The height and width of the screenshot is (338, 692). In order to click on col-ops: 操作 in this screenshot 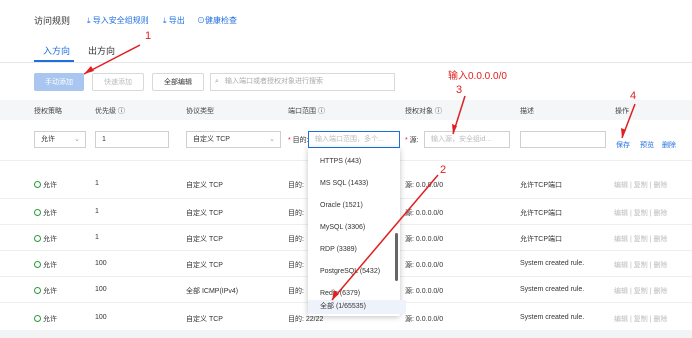, I will do `click(622, 111)`.